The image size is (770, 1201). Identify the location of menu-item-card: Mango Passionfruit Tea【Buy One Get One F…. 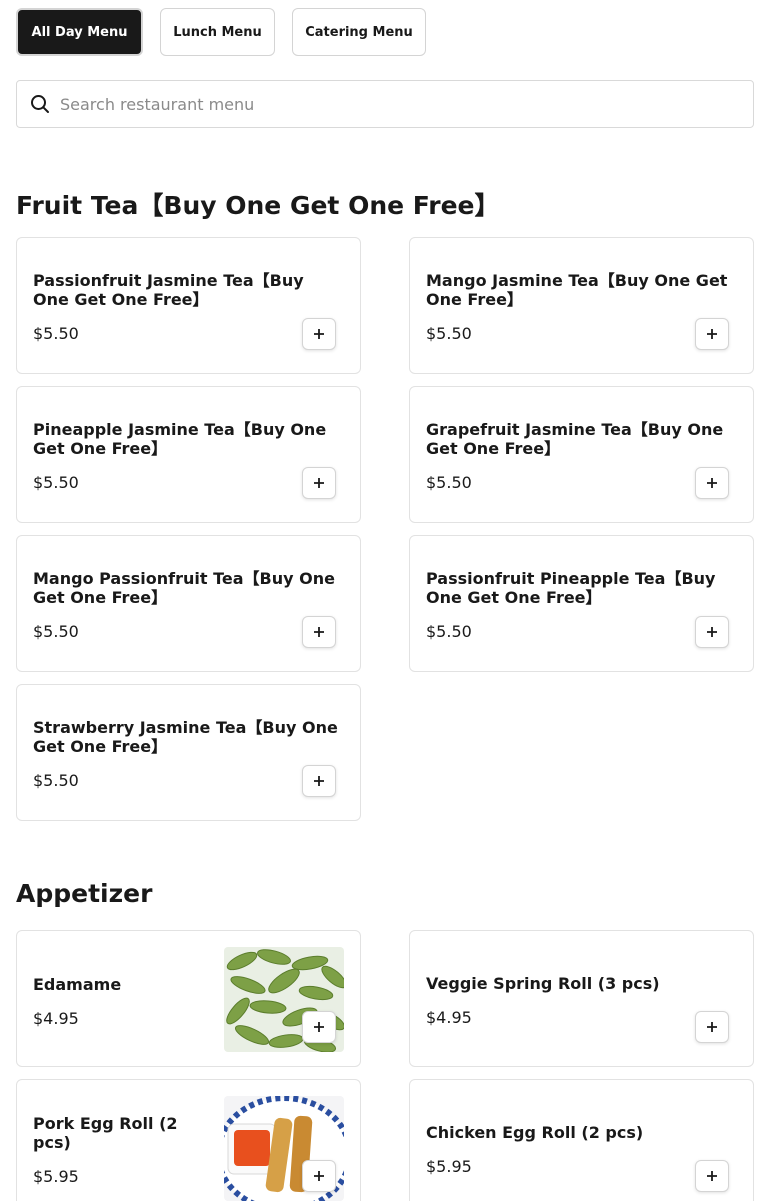
(188, 603).